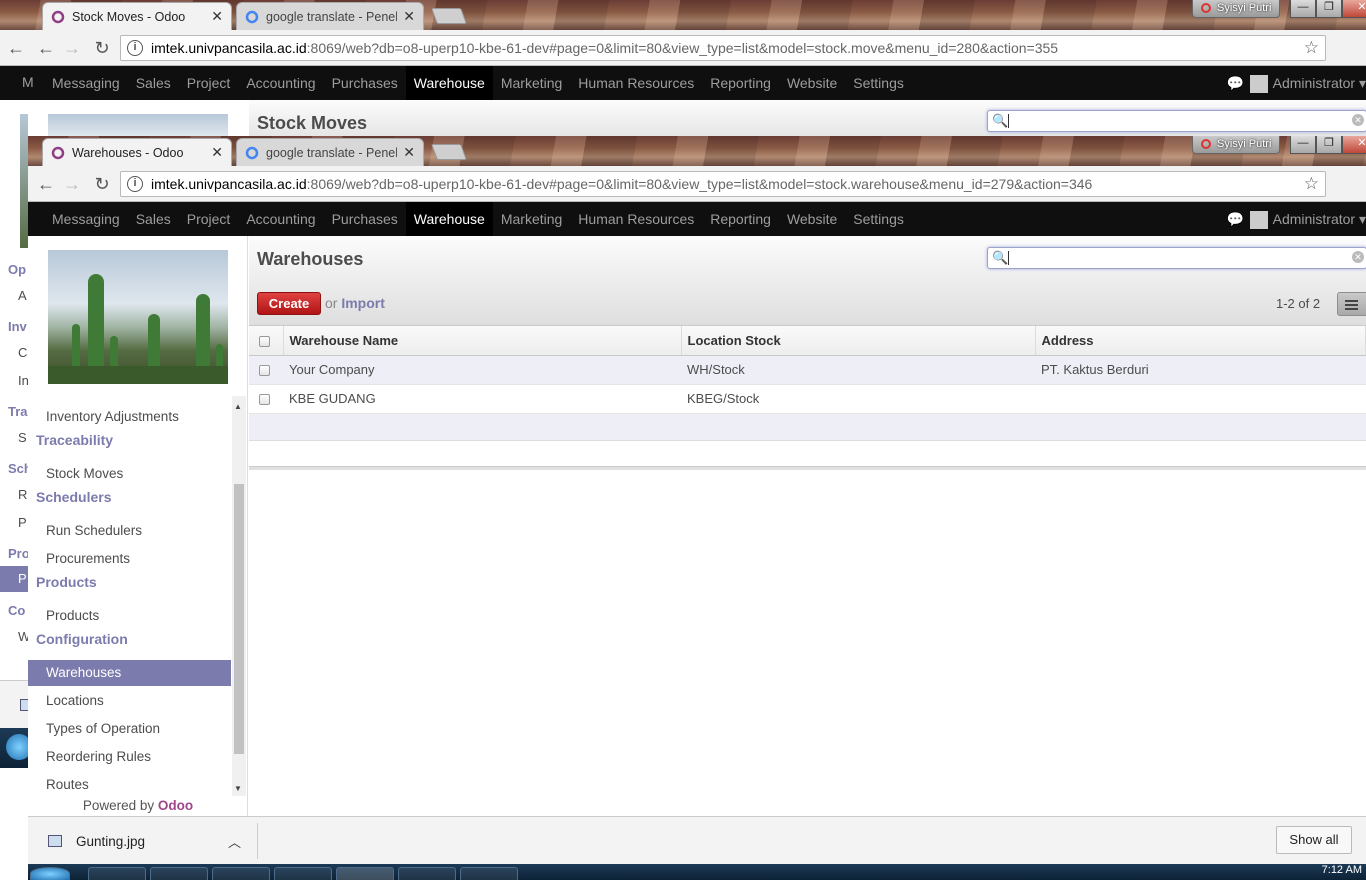  I want to click on taskbar-paint, so click(489, 873).